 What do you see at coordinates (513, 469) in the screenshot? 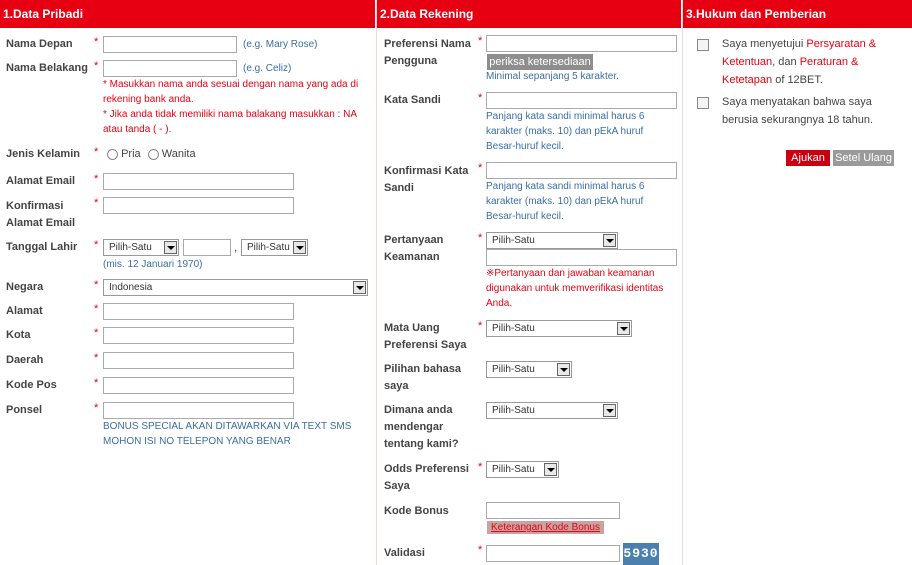
I see `odds-value: Pilih-Satu` at bounding box center [513, 469].